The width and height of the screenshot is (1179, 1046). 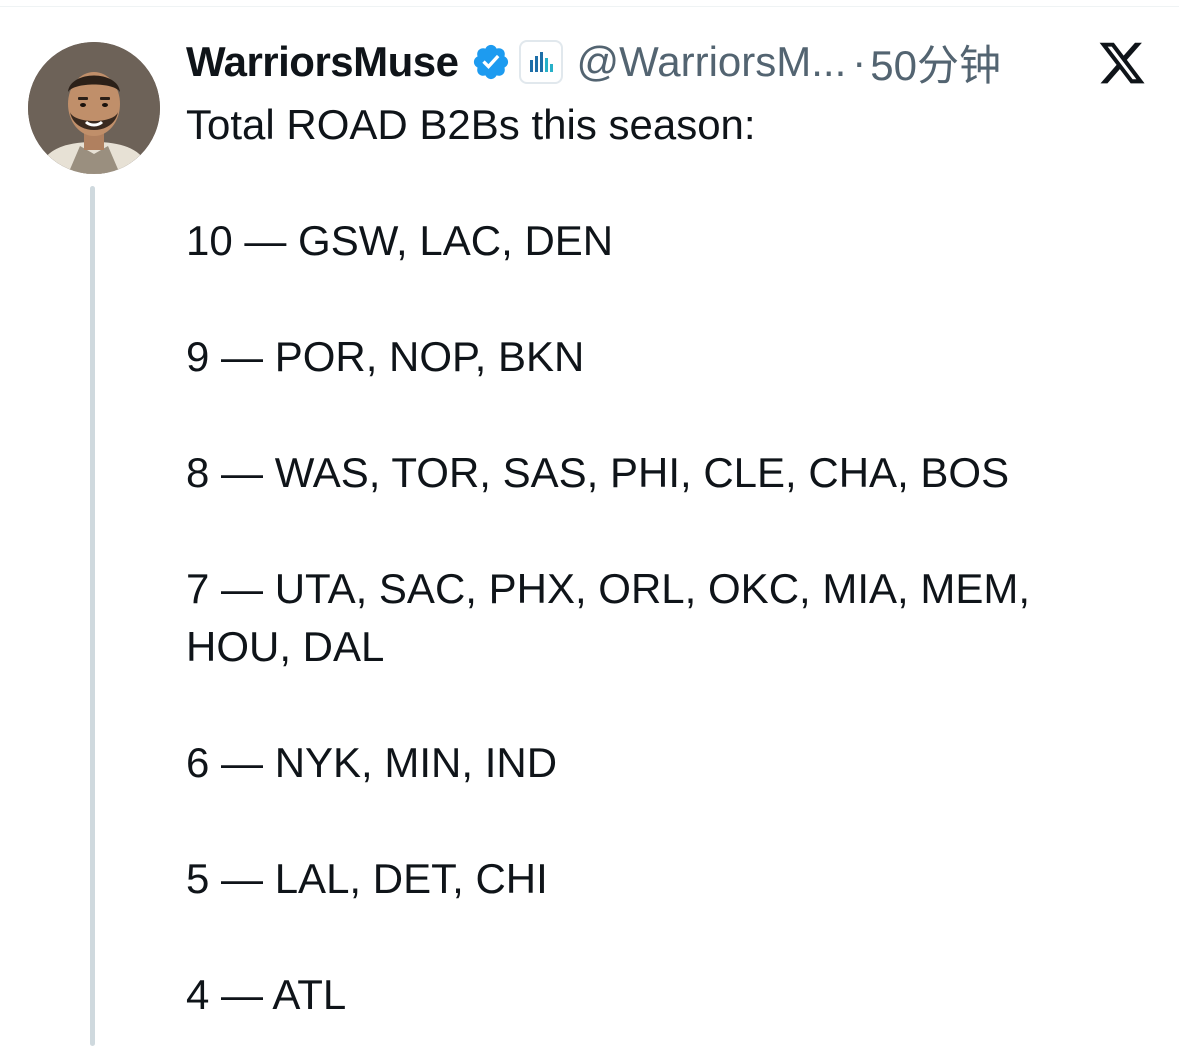 I want to click on tweet-header: WarriorsMuse @WarriorsM... · 50分钟, so click(x=593, y=62).